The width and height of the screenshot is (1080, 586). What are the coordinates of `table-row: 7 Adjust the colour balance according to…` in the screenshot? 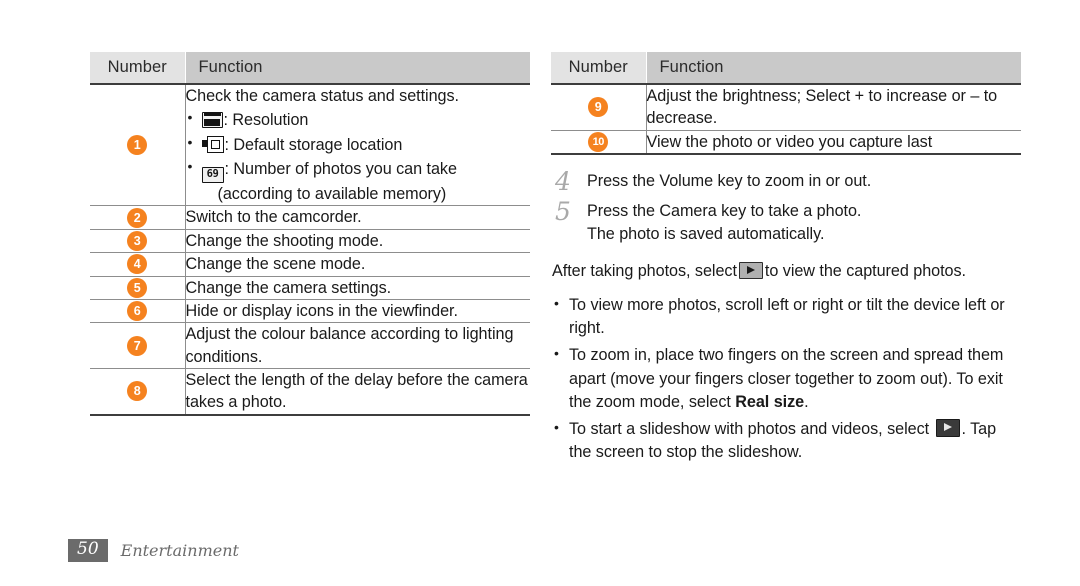 It's located at (310, 345).